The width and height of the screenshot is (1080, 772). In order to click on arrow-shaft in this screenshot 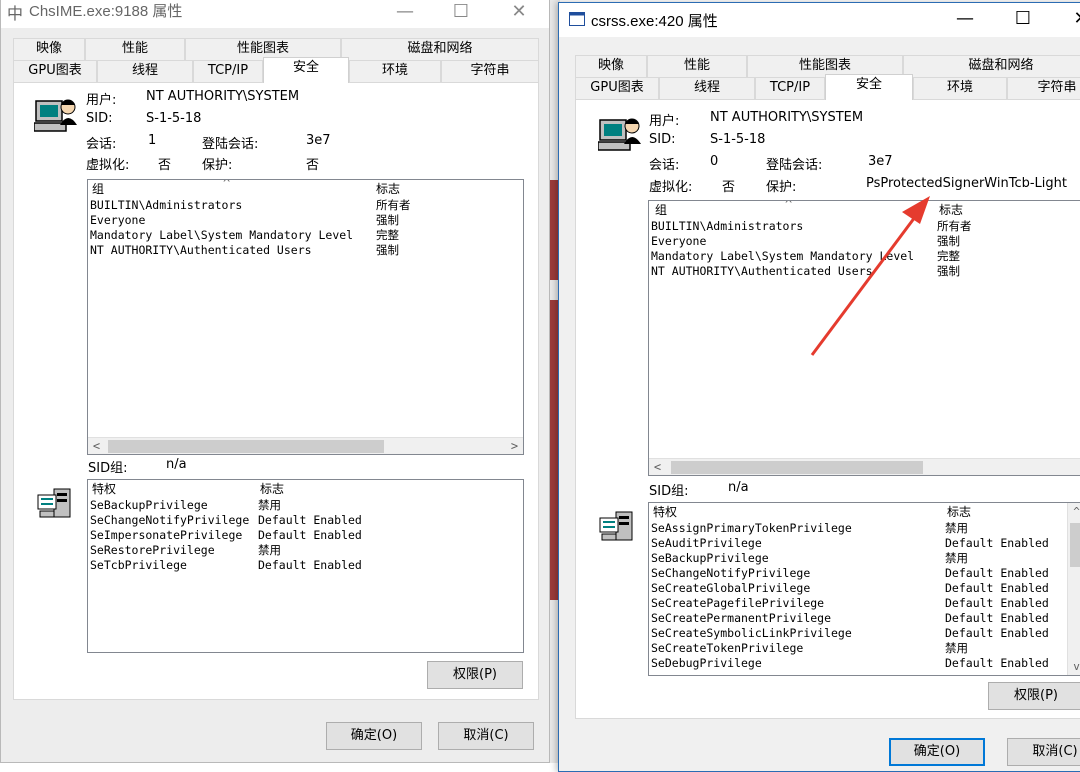, I will do `click(865, 284)`.